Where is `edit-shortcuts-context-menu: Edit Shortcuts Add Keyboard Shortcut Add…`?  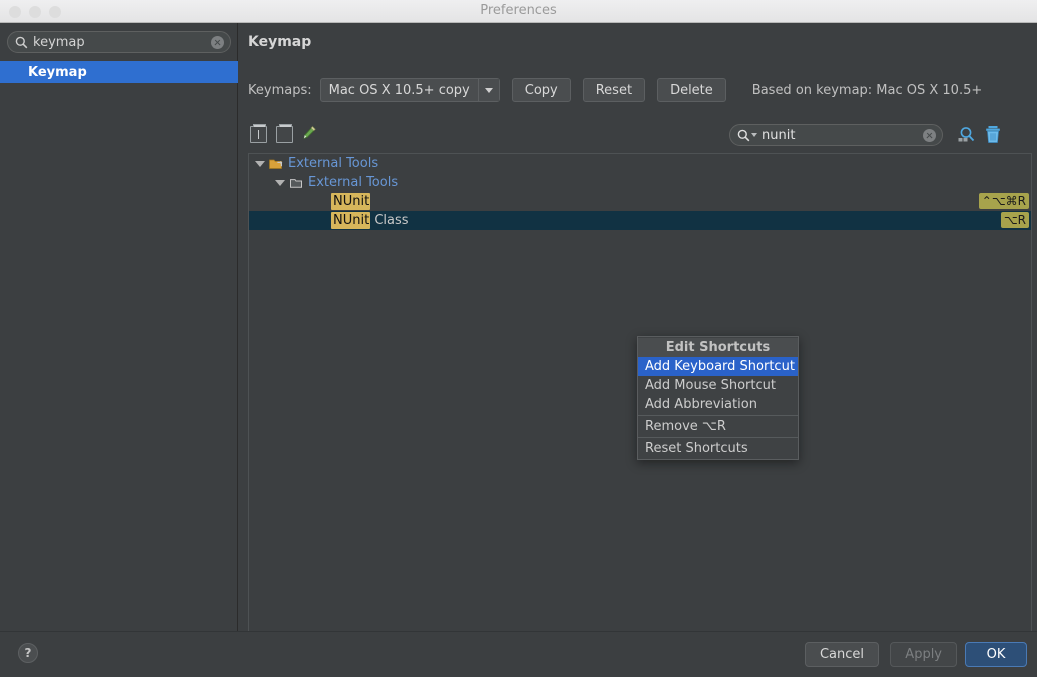
edit-shortcuts-context-menu: Edit Shortcuts Add Keyboard Shortcut Add… is located at coordinates (718, 398).